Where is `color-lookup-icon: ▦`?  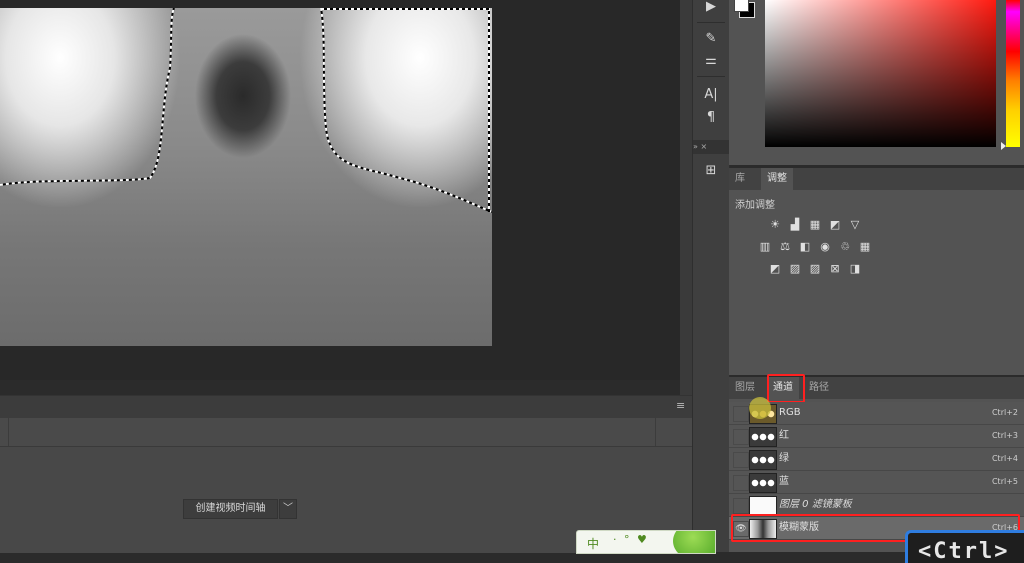 color-lookup-icon: ▦ is located at coordinates (865, 247).